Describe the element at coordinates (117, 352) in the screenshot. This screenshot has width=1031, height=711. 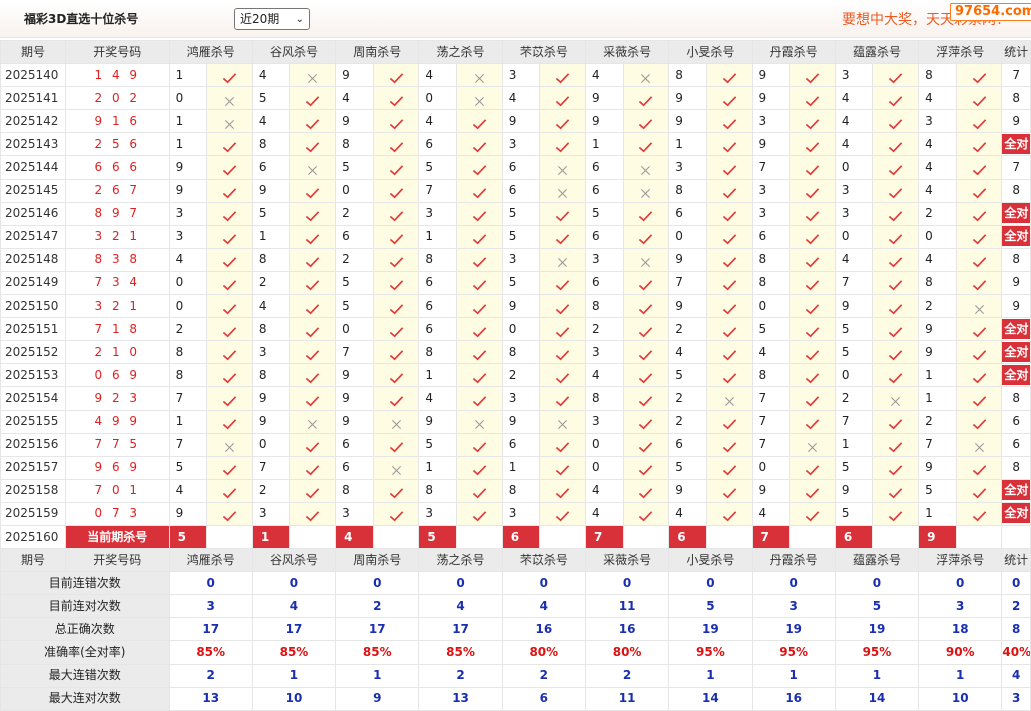
I see `draw-cell: 2 1 0` at that location.